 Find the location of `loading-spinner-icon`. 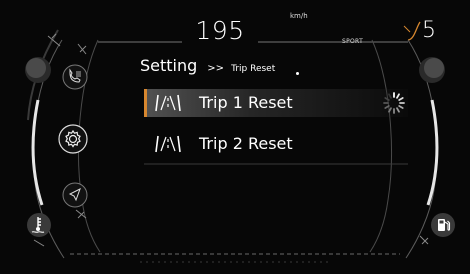

loading-spinner-icon is located at coordinates (394, 103).